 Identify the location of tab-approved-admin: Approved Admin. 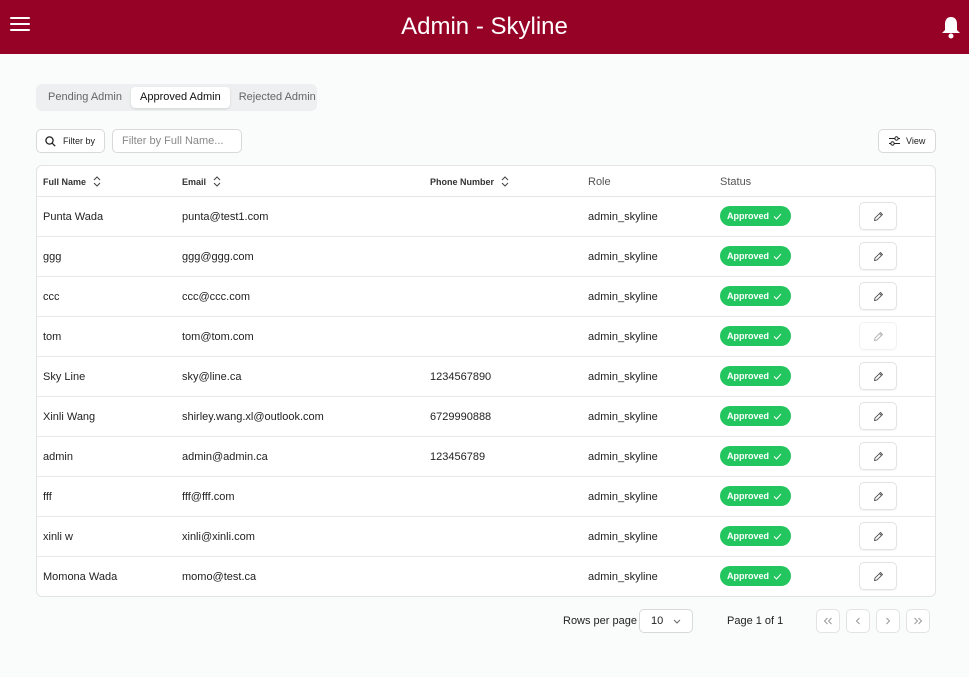
(180, 97).